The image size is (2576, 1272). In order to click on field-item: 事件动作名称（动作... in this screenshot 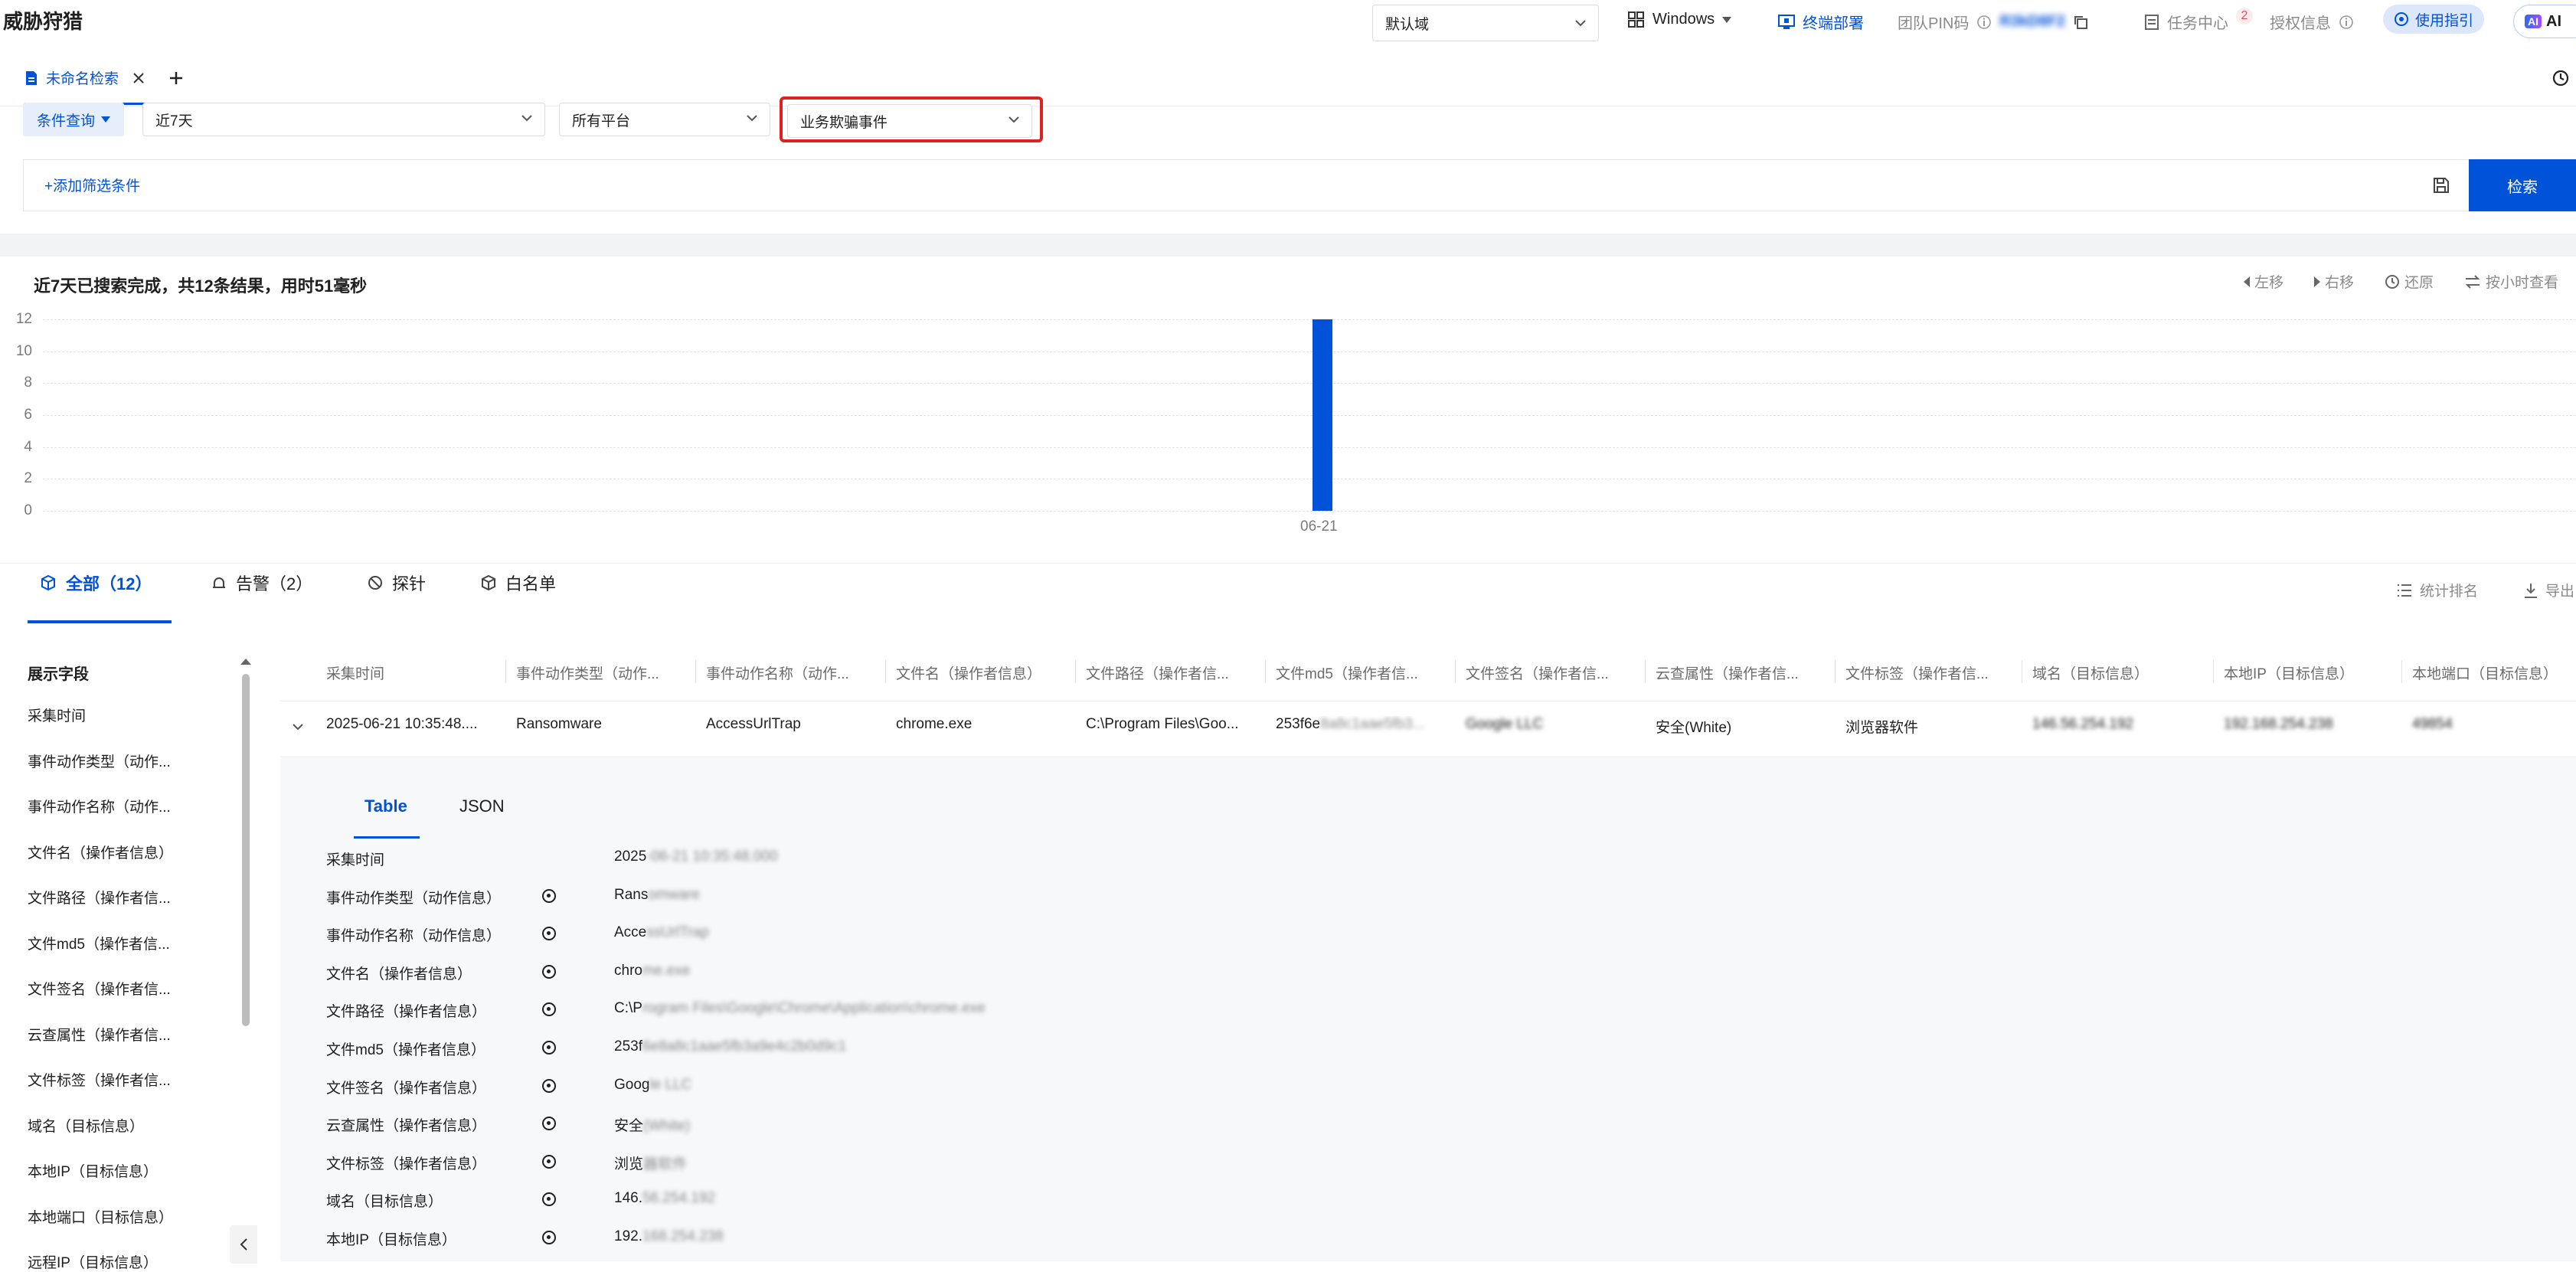, I will do `click(99, 806)`.